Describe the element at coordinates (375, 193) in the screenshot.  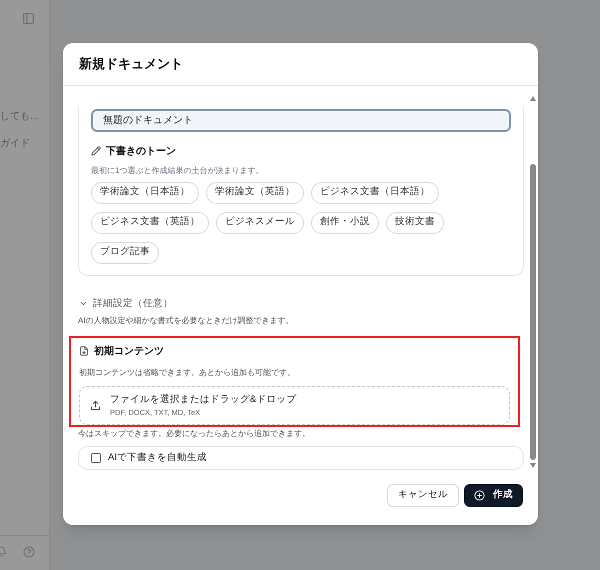
I see `tone-chip: ビジネス文書（日本語）` at that location.